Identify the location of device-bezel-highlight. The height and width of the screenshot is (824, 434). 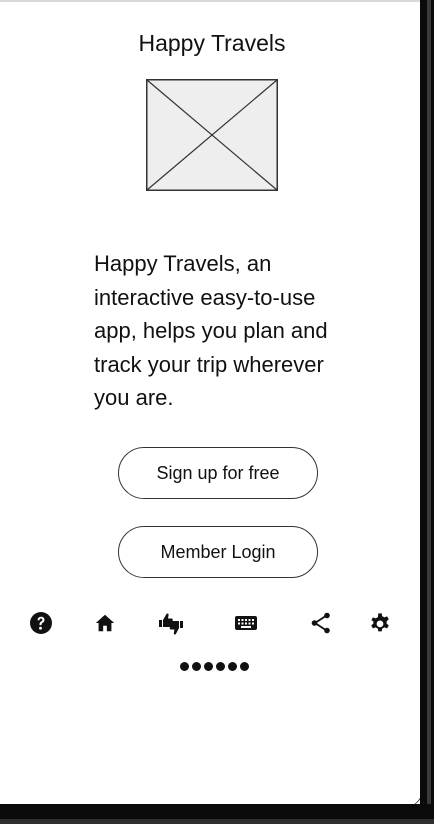
(429, 412).